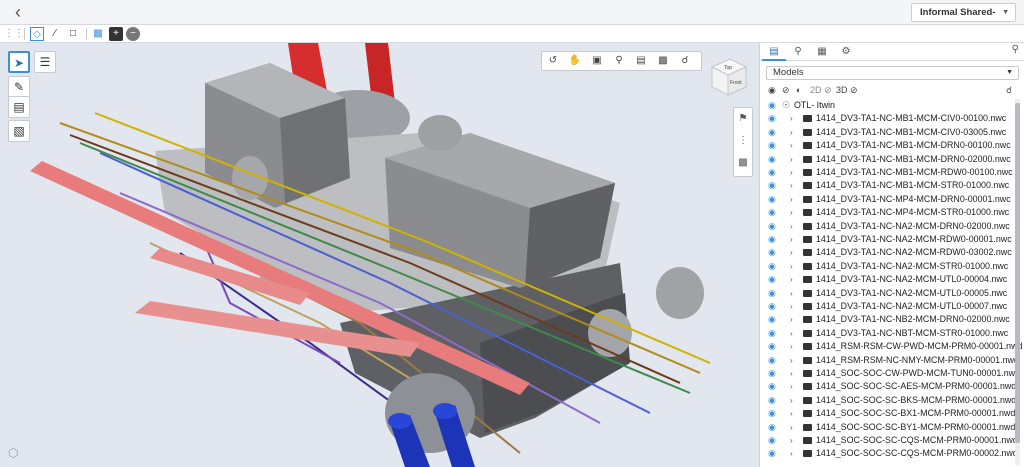  I want to click on show-all-icon: ◉, so click(772, 90).